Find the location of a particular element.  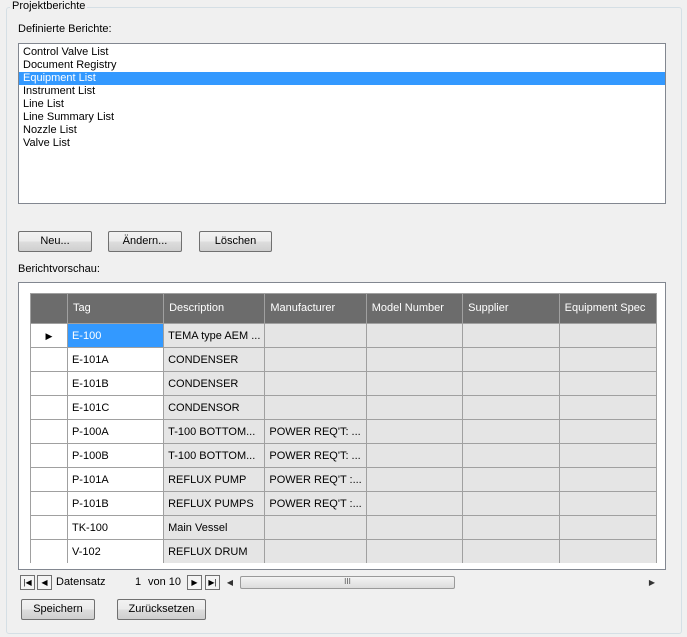

report-item-line-summary-list: Line Summary List is located at coordinates (342, 117).